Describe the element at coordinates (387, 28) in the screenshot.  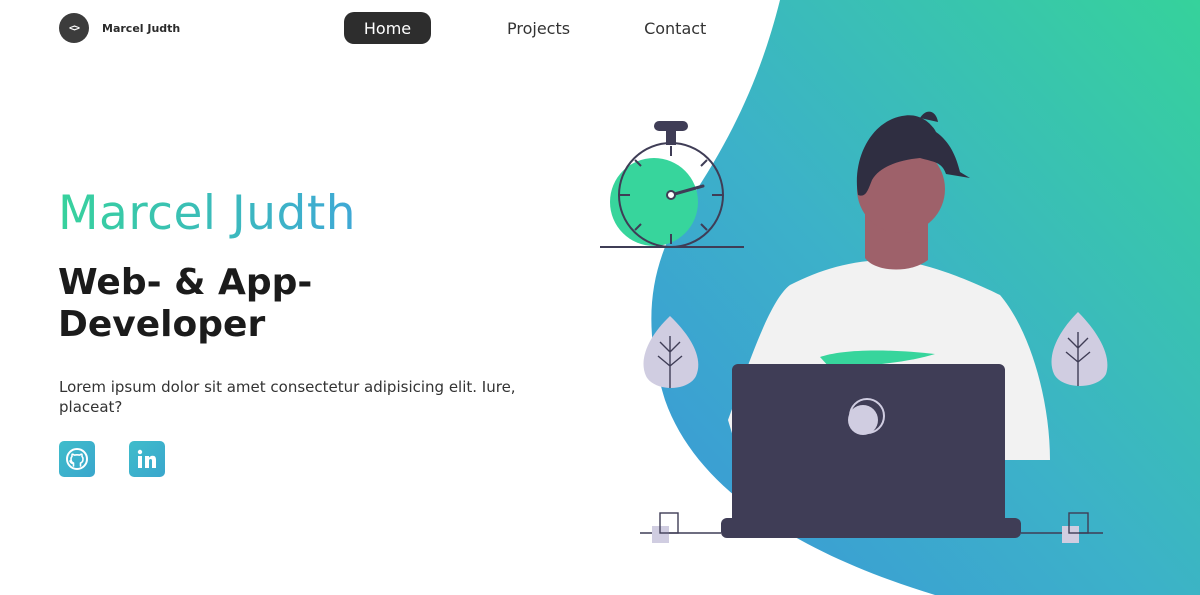
I see `nav-home: Home` at that location.